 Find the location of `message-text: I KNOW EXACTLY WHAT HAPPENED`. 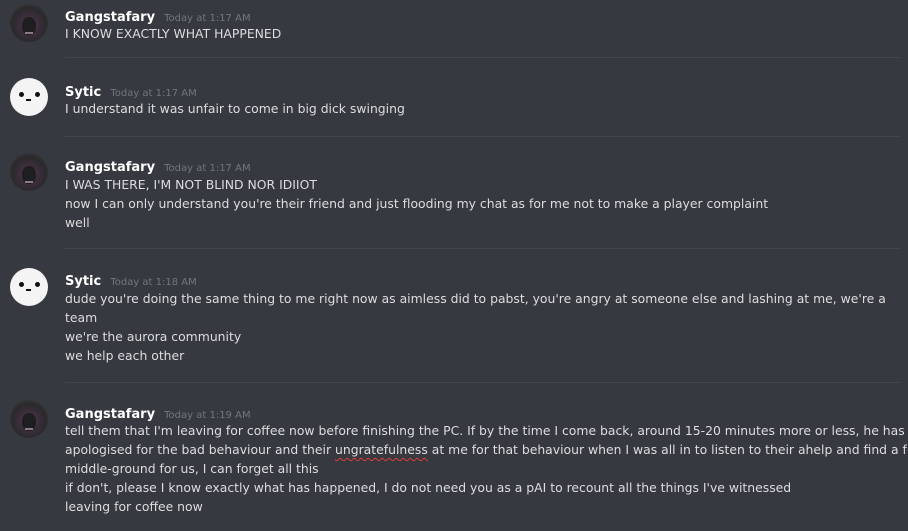

message-text: I KNOW EXACTLY WHAT HAPPENED is located at coordinates (173, 33).